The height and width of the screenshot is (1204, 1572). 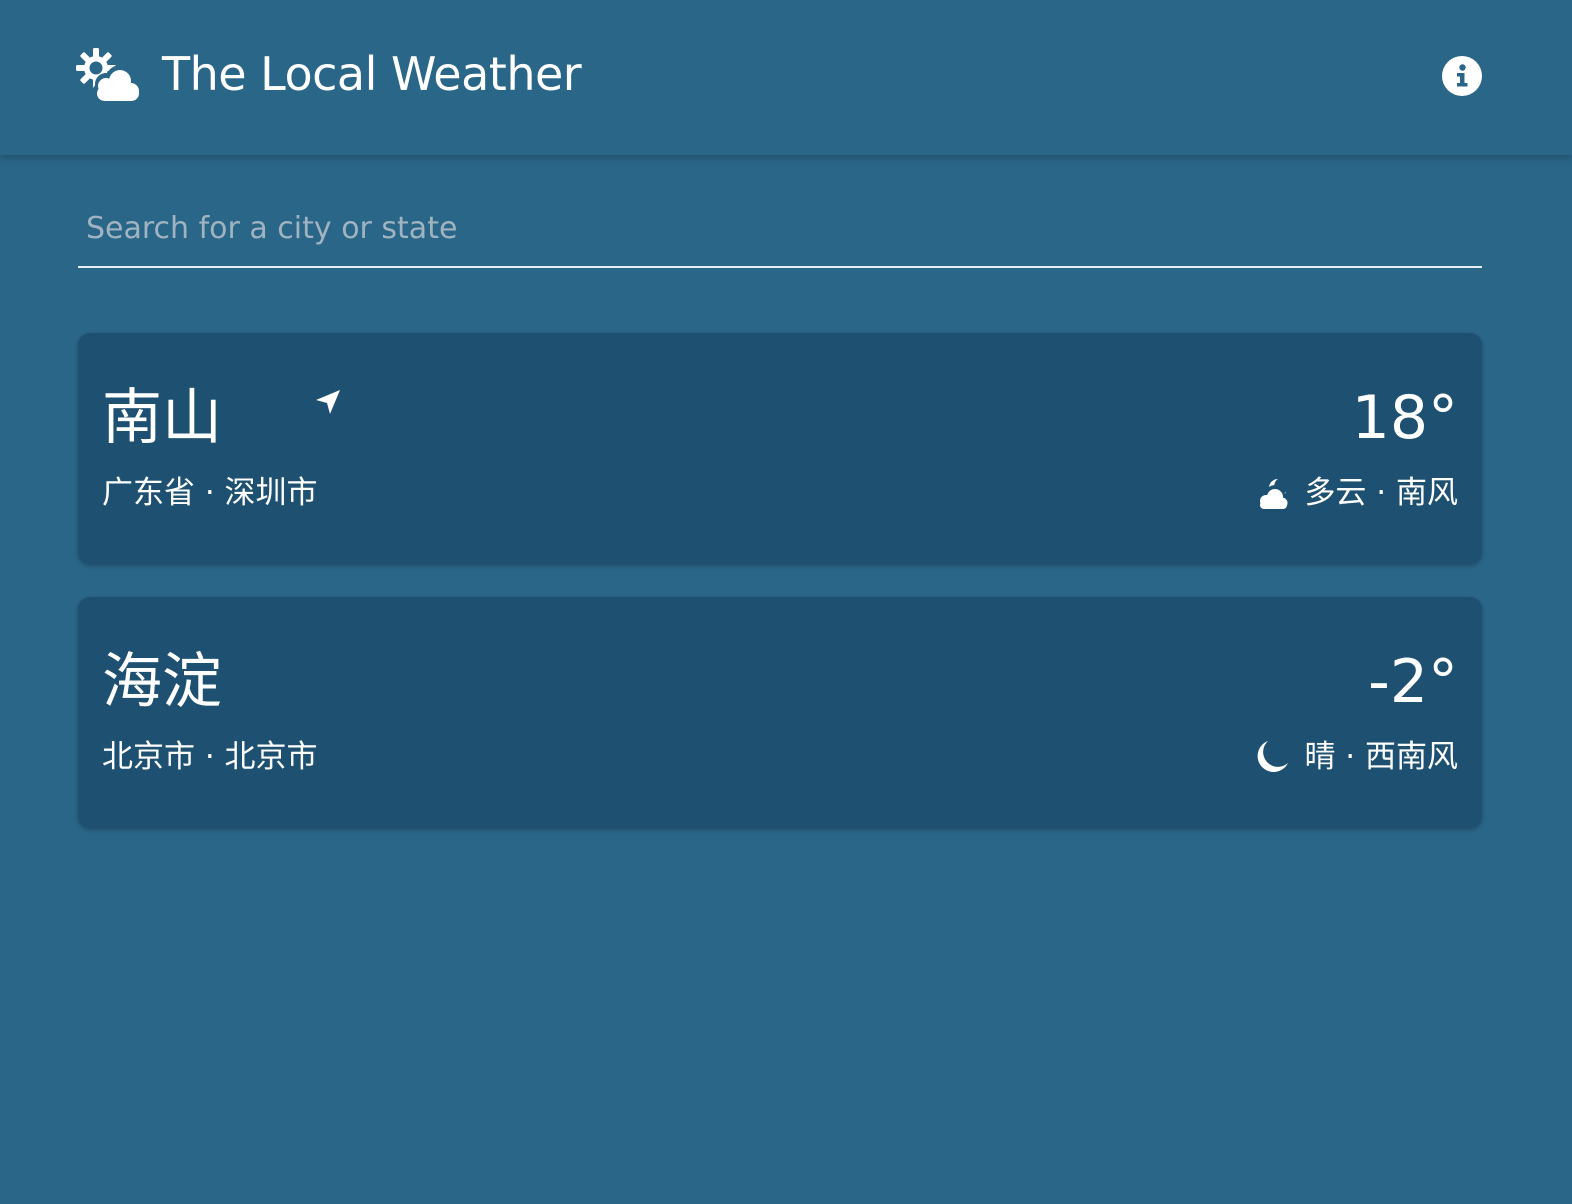 I want to click on weather-condition: 晴 · 西南风, so click(x=1356, y=757).